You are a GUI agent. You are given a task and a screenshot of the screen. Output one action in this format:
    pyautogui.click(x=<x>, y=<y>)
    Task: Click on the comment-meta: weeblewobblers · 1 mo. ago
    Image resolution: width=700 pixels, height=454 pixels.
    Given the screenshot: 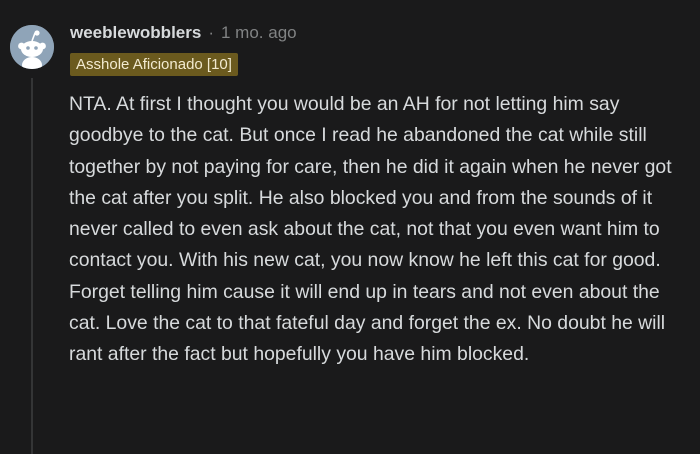 What is the action you would take?
    pyautogui.click(x=183, y=33)
    